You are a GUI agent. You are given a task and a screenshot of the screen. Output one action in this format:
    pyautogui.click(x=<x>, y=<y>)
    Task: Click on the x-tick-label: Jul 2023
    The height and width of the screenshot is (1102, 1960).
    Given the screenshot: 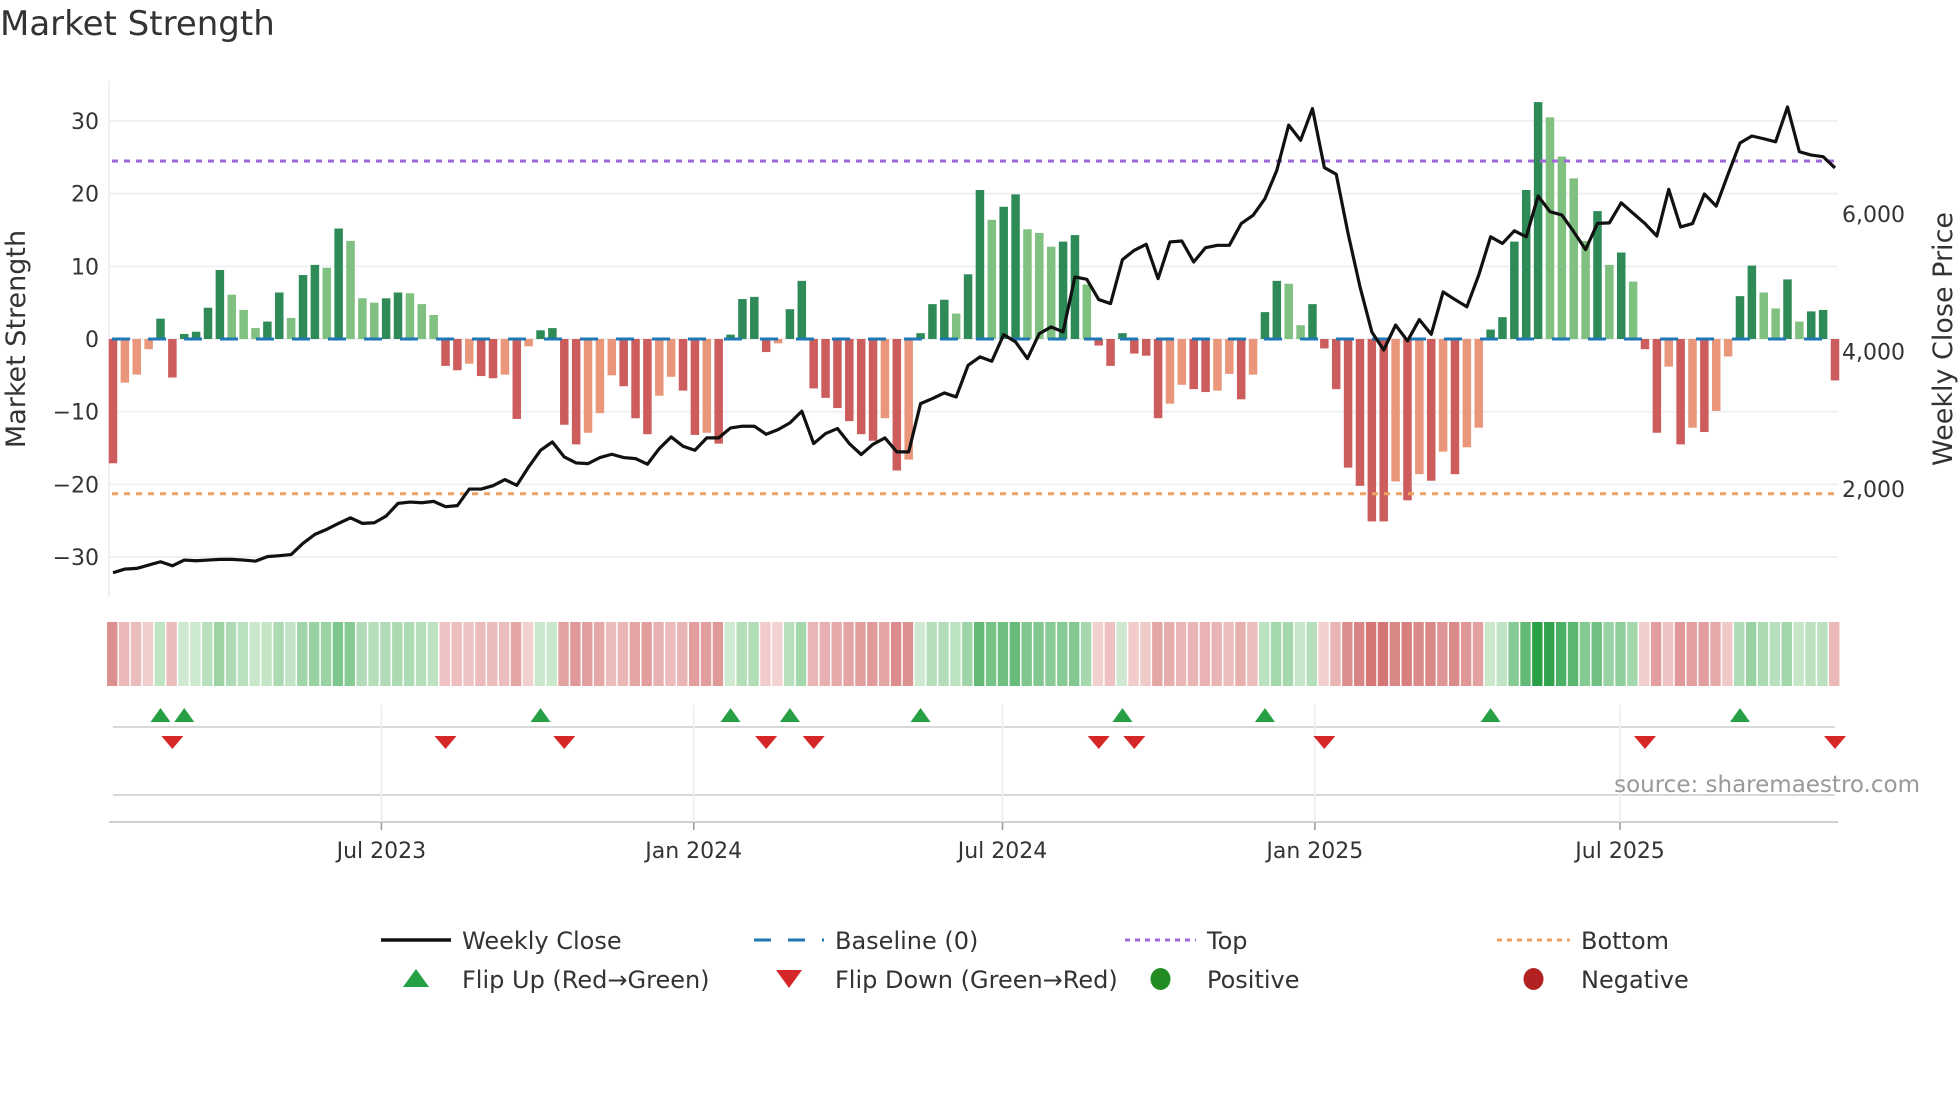 What is the action you would take?
    pyautogui.click(x=381, y=851)
    